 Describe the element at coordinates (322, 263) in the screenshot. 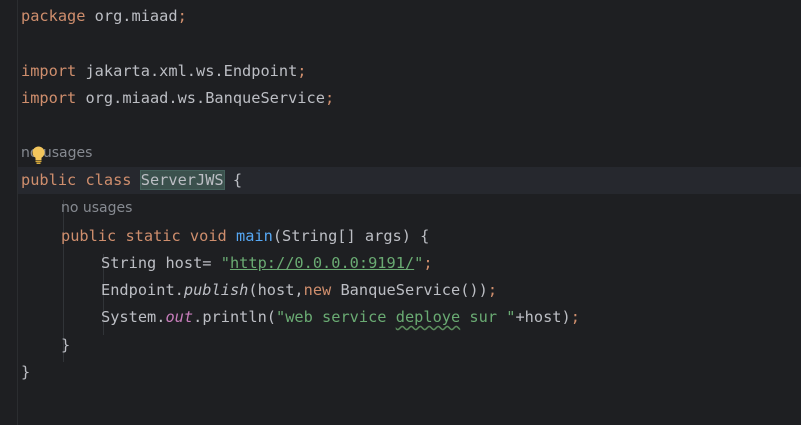

I see `url-link: http://0.0.0.0:9191/` at that location.